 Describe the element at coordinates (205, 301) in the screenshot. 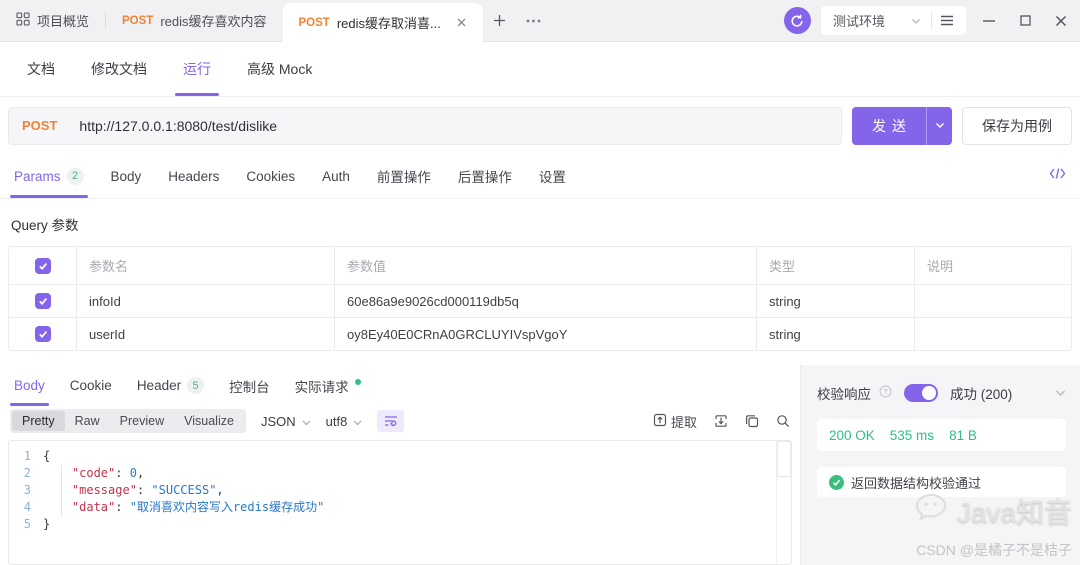

I see `param-name-cell: infoId` at that location.